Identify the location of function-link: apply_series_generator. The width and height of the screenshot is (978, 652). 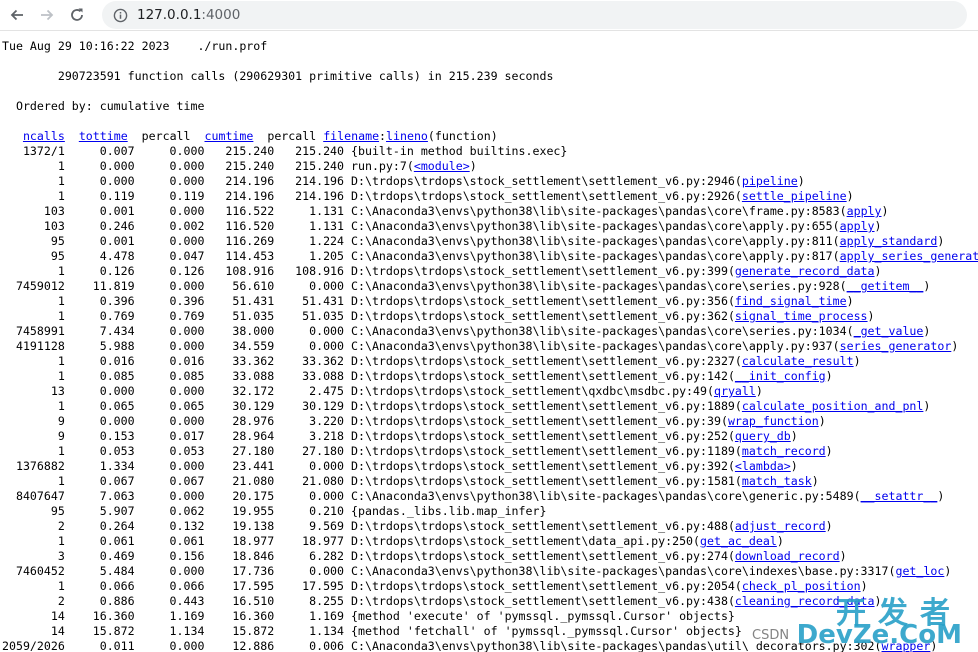
(909, 256).